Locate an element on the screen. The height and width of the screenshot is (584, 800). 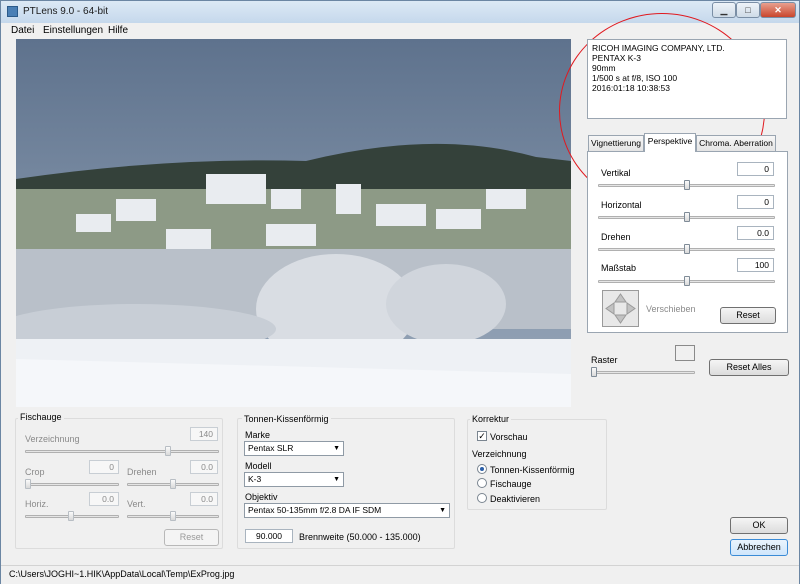
fisheye-drehen-label: Drehen is located at coordinates (142, 472).